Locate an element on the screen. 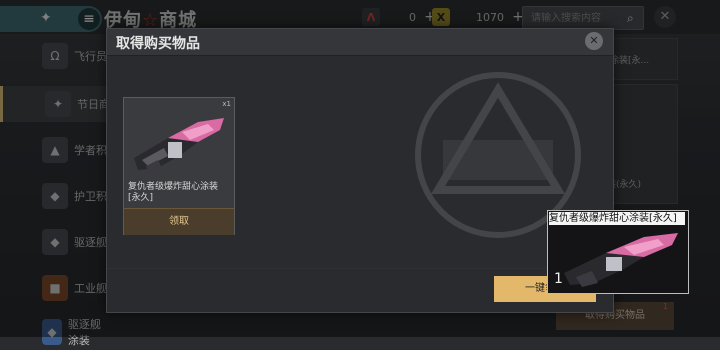 The width and height of the screenshot is (720, 350). claim-button: 领取 is located at coordinates (179, 221).